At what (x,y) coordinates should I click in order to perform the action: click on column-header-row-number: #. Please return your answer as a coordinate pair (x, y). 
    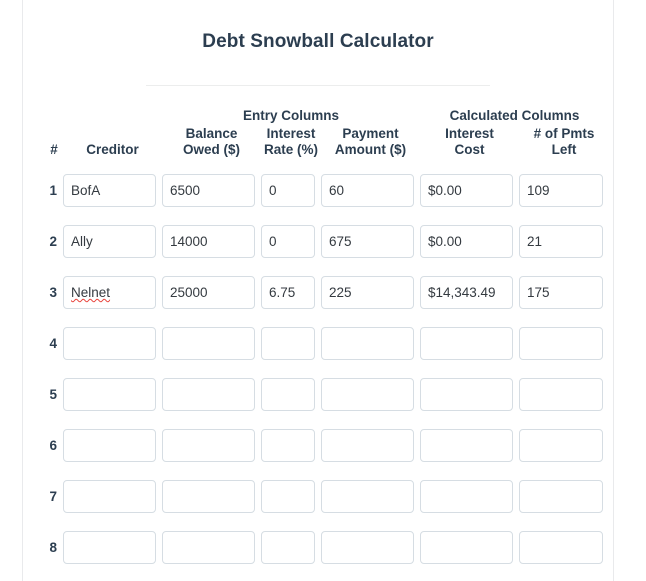
    Looking at the image, I should click on (54, 149).